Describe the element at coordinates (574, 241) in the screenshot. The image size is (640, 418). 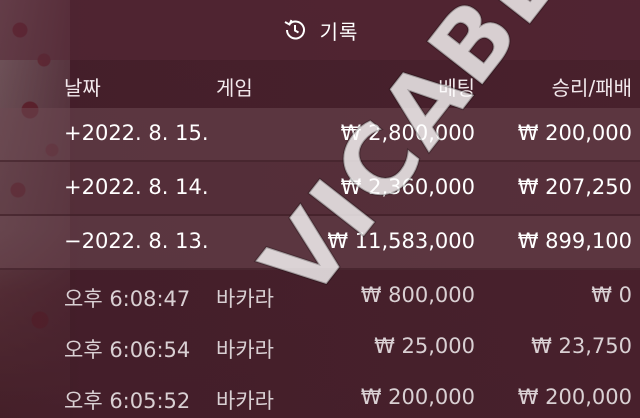
I see `day-win-loss: ₩ 899,100` at that location.